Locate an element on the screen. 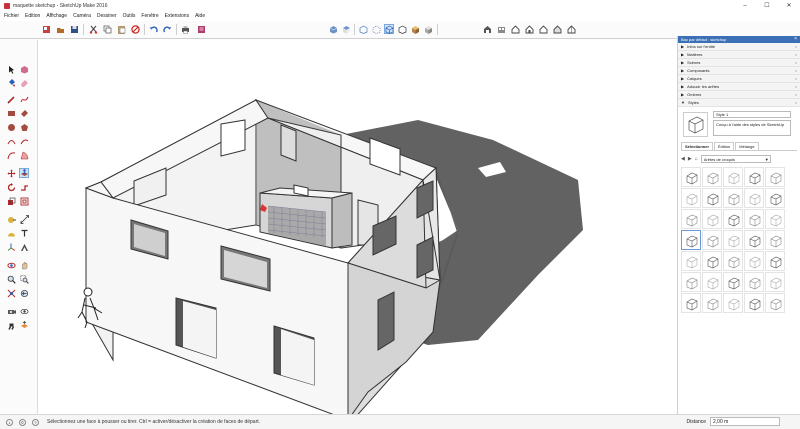 The width and height of the screenshot is (800, 429). credits-icon: © is located at coordinates (22, 422).